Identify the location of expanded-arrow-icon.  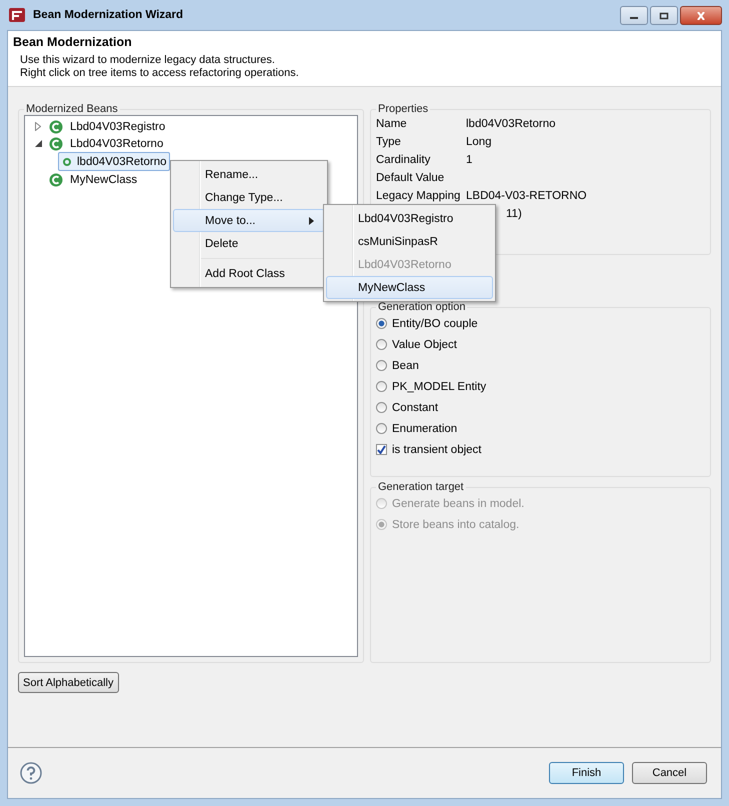
(38, 143).